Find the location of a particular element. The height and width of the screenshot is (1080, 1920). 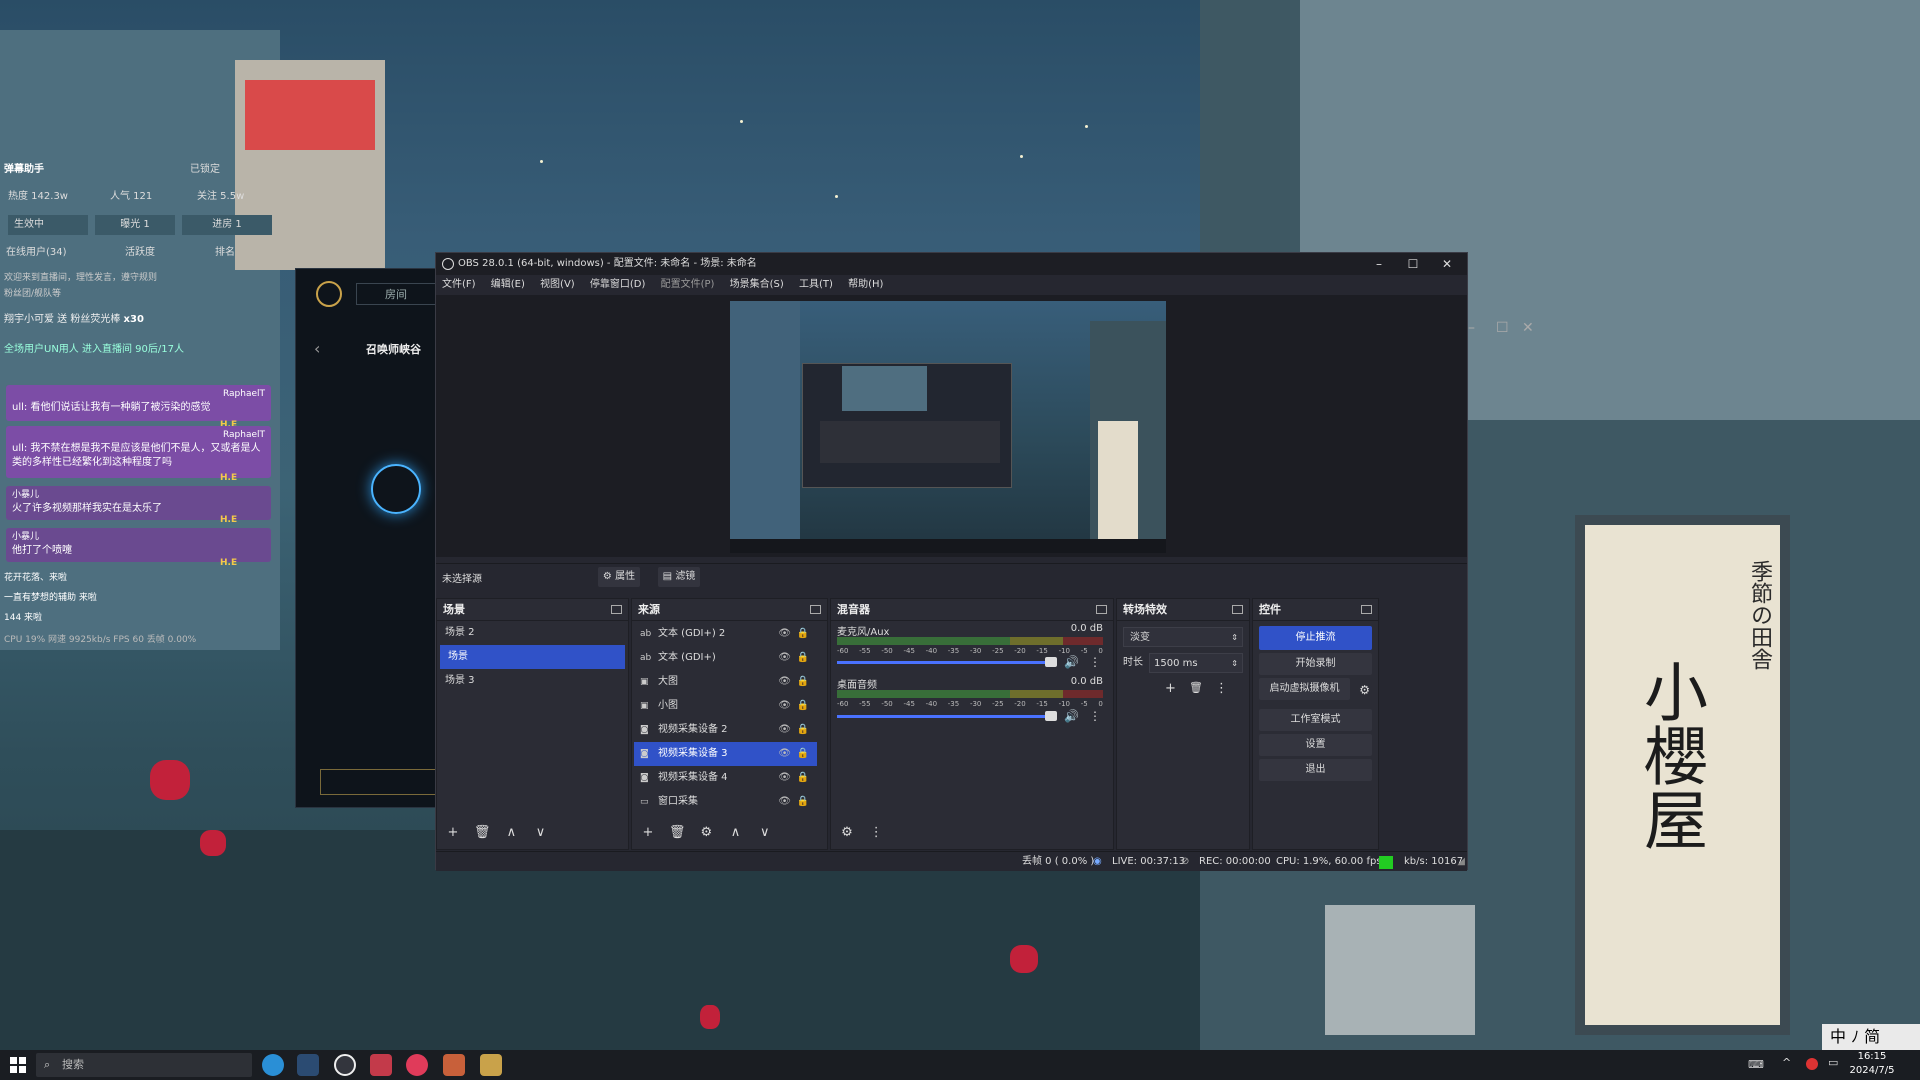

app-icon-netease is located at coordinates (417, 1065).